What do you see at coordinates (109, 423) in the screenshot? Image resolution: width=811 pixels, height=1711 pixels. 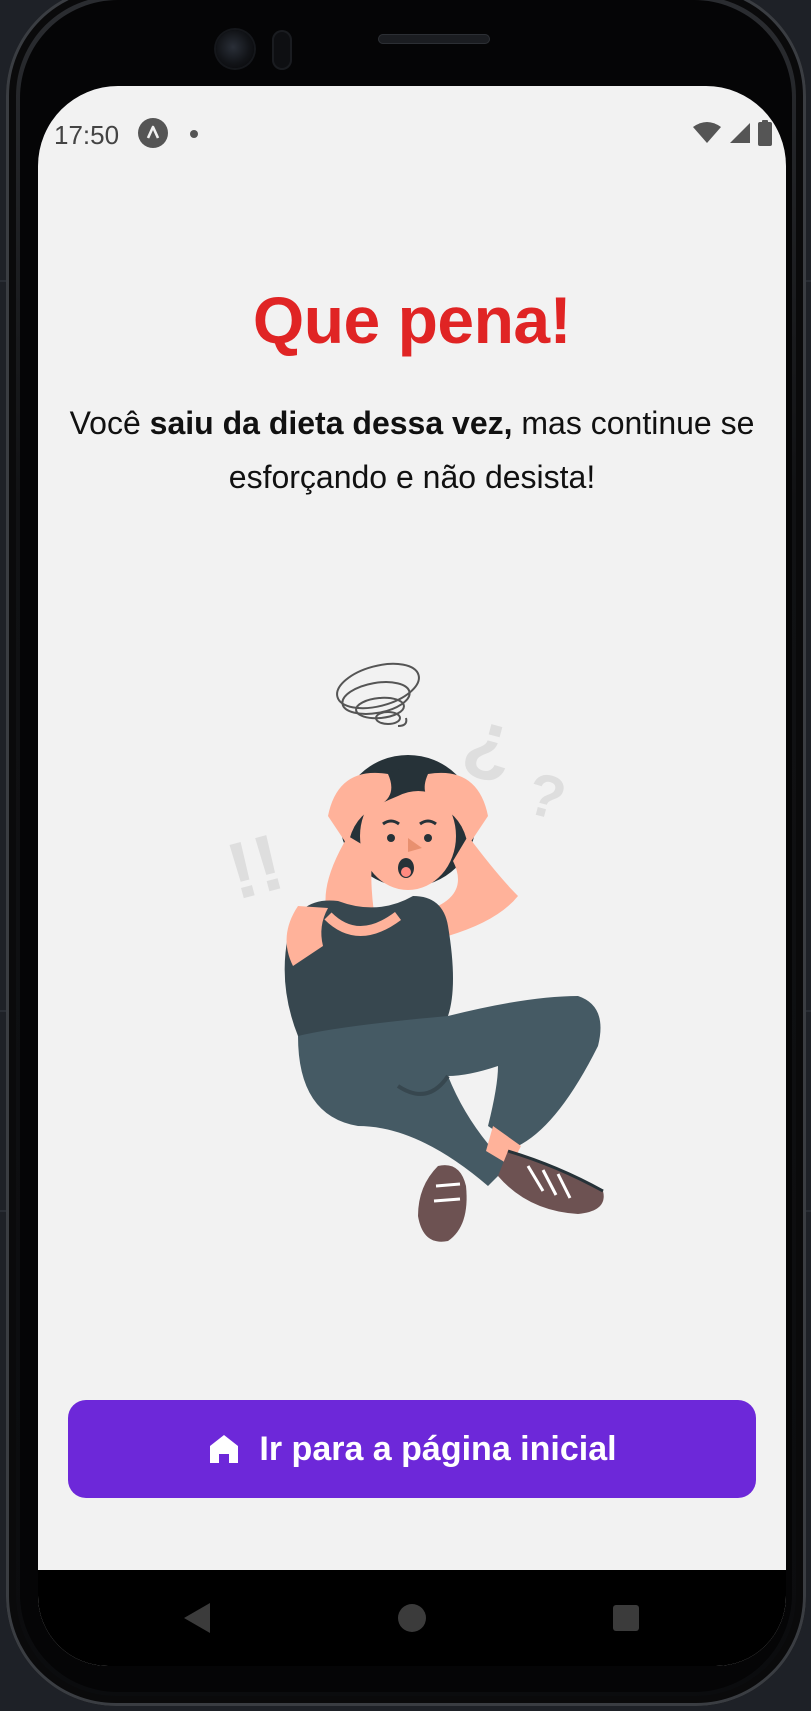 I see `message-prefix: Você` at bounding box center [109, 423].